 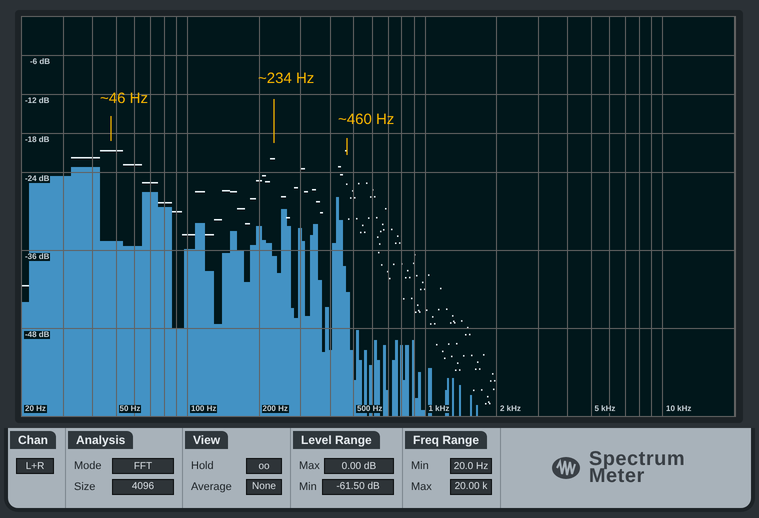 I want to click on axis-label: 10 kHz, so click(x=678, y=409).